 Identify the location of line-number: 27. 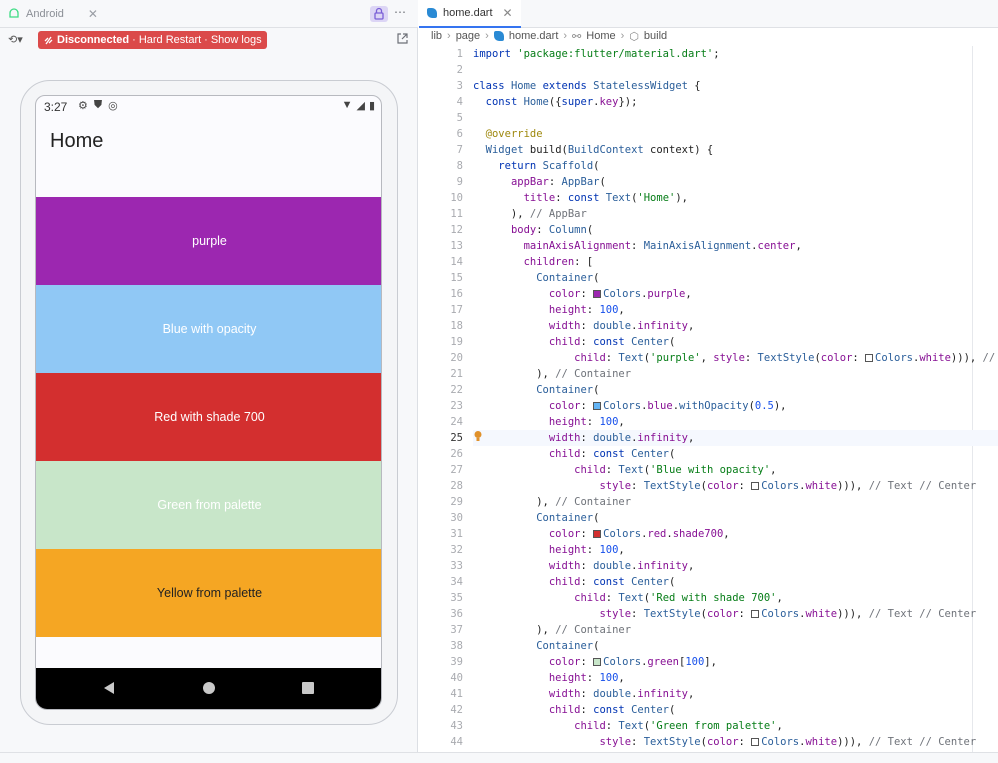
(456, 470).